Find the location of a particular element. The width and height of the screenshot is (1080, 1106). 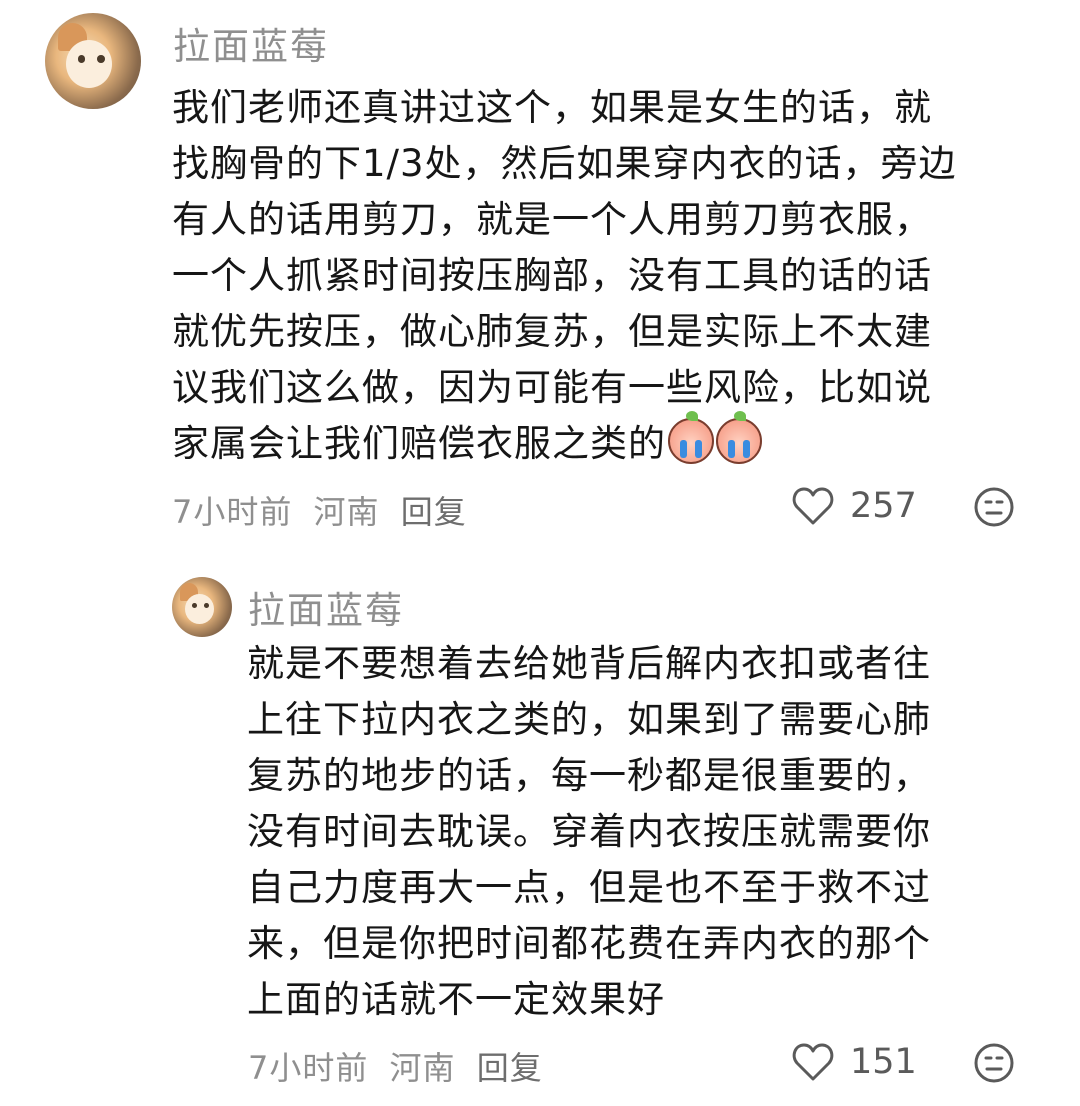

comment-line: 复苏的地步的话，每一秒都是很重要的， is located at coordinates (589, 775).